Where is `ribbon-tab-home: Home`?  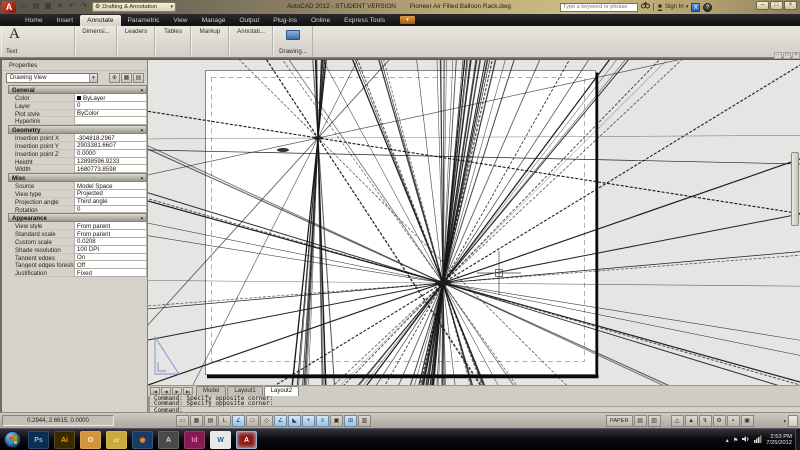 ribbon-tab-home: Home is located at coordinates (34, 20).